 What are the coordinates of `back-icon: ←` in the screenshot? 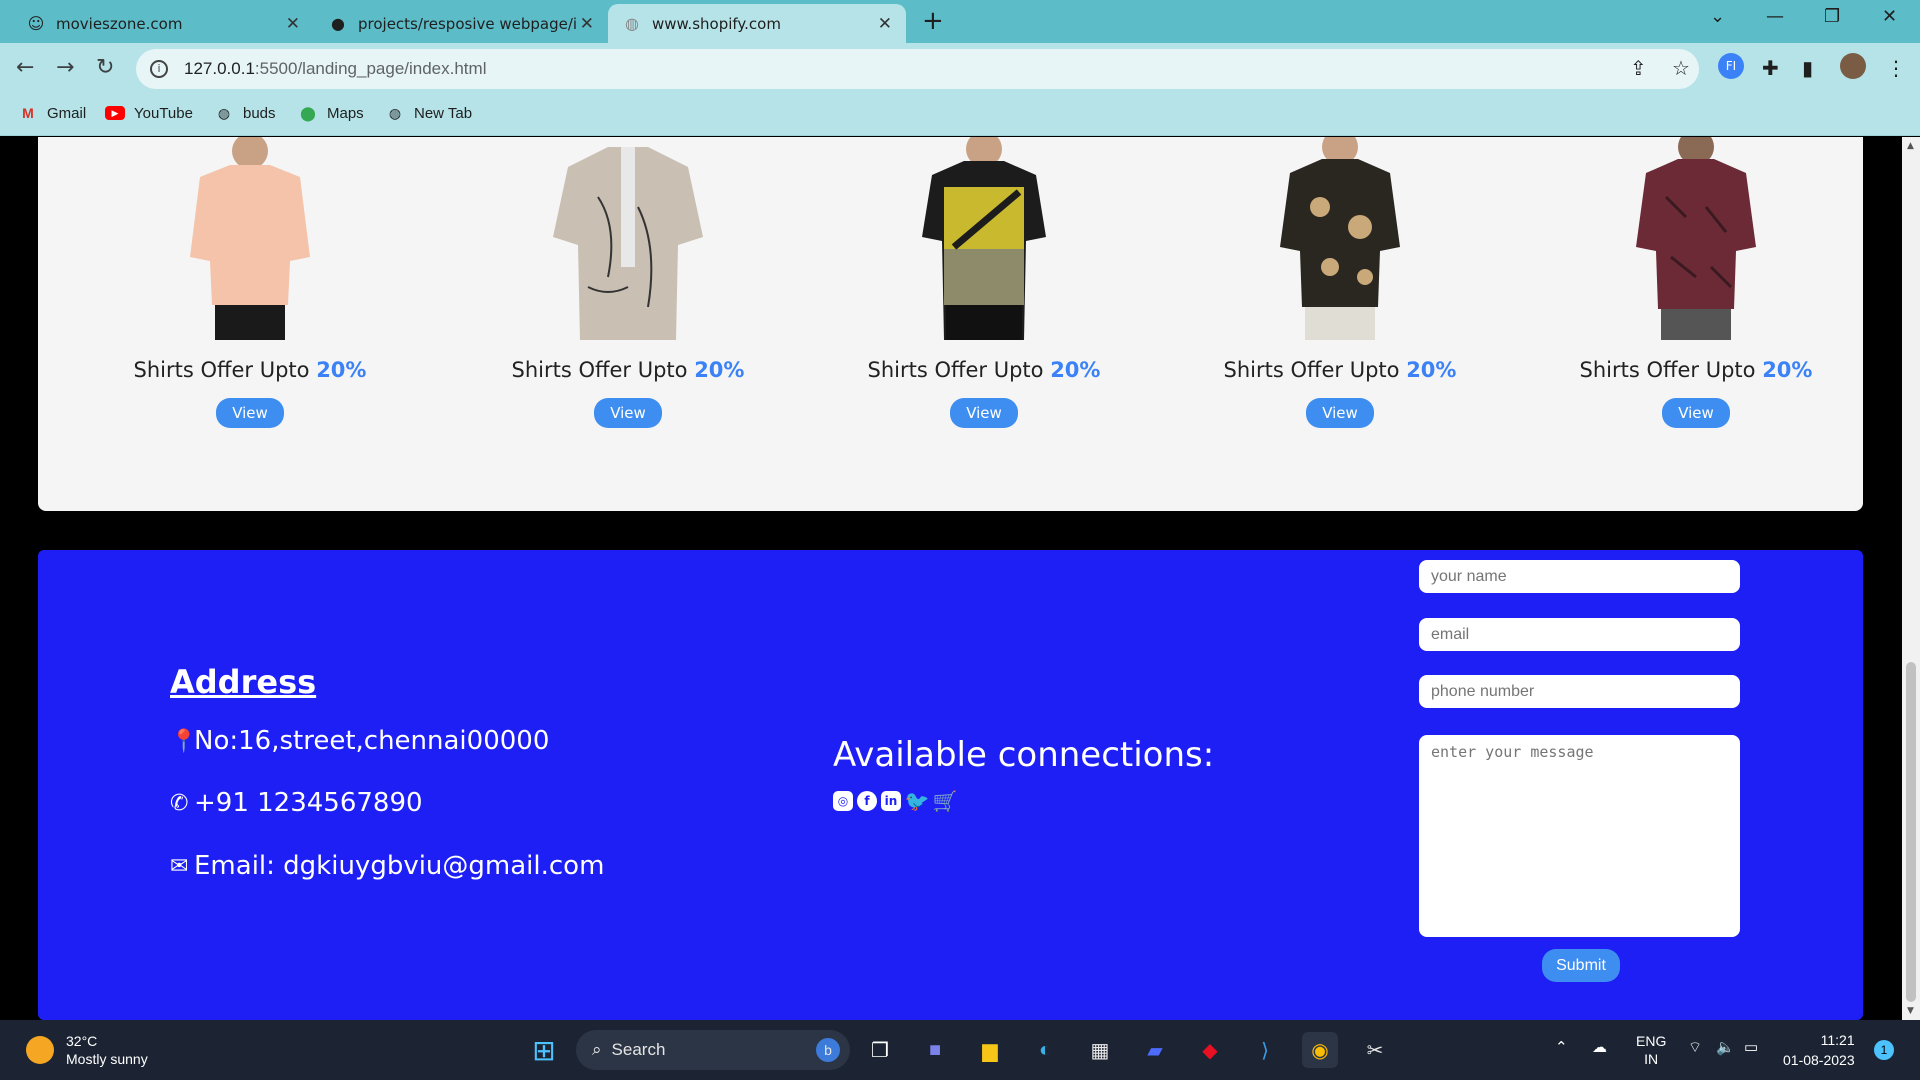 It's located at (25, 67).